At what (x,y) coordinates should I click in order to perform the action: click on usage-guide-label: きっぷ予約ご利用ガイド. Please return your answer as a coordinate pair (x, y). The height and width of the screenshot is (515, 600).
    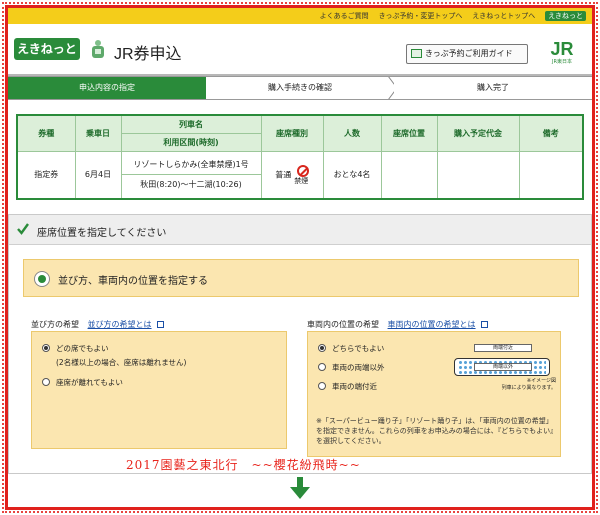
    Looking at the image, I should click on (469, 53).